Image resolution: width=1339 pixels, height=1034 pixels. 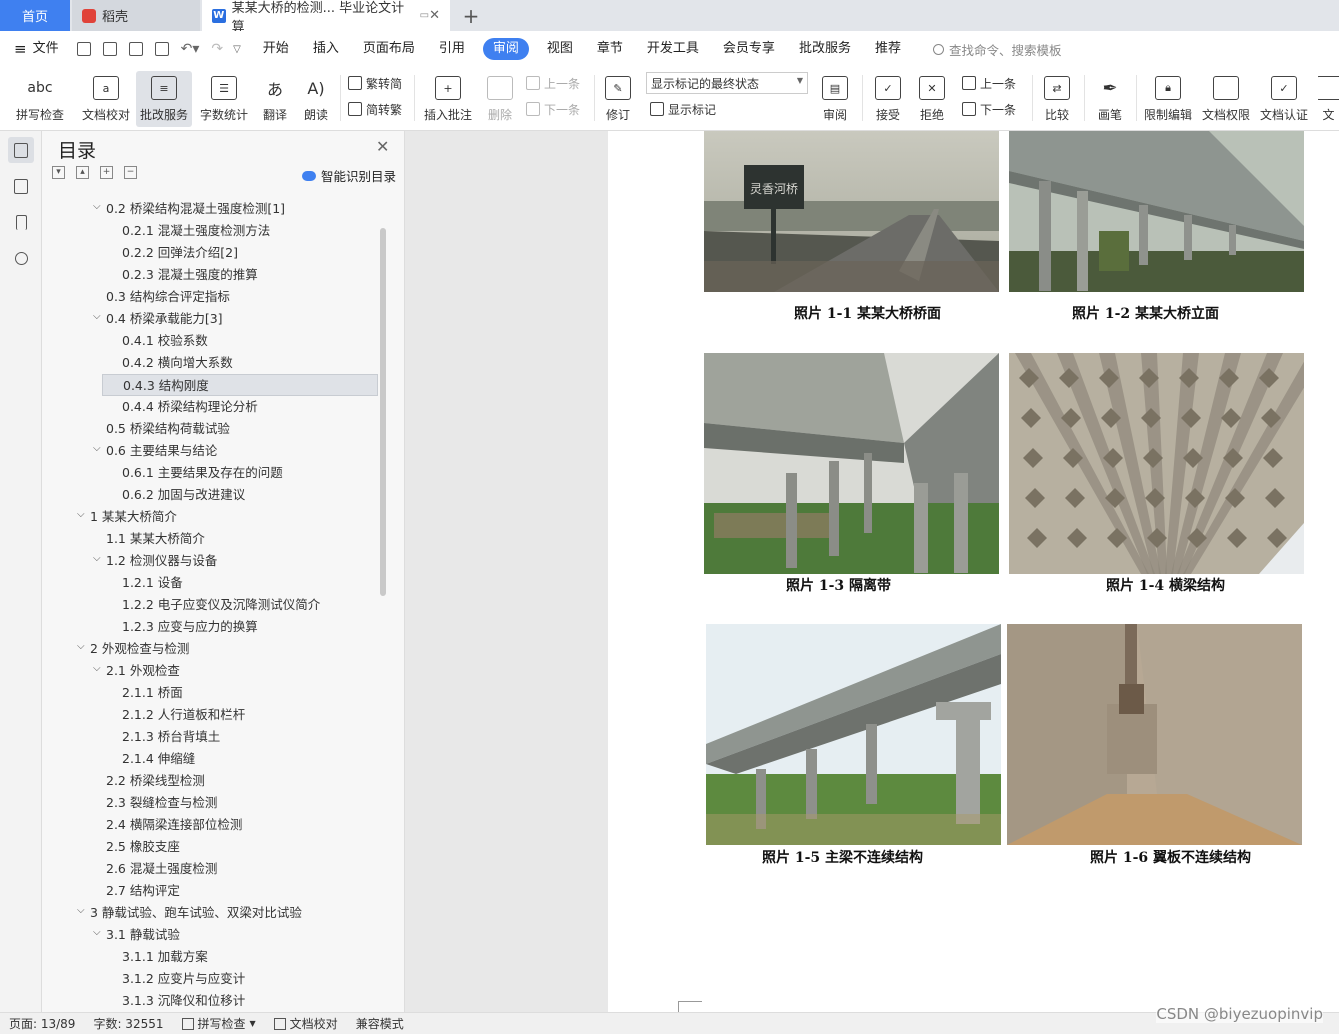 I want to click on ink-button: ✒ 画笔, so click(x=1110, y=99).